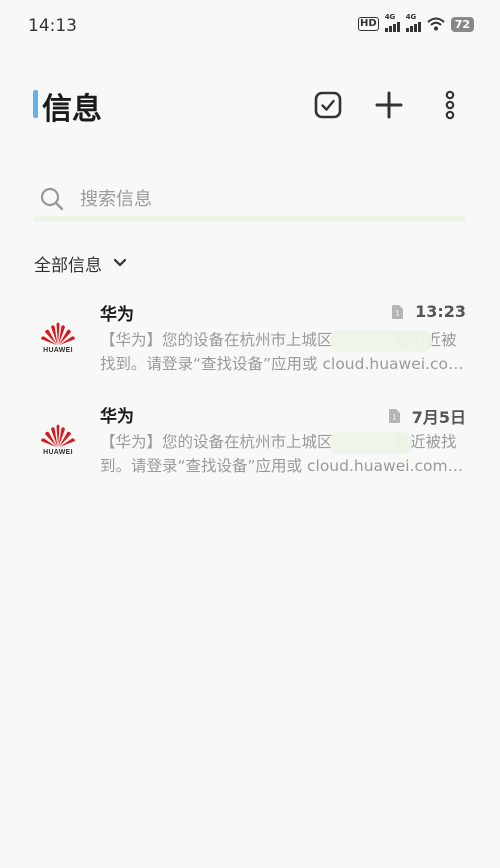  Describe the element at coordinates (52, 26) in the screenshot. I see `status-time: 14:13` at that location.